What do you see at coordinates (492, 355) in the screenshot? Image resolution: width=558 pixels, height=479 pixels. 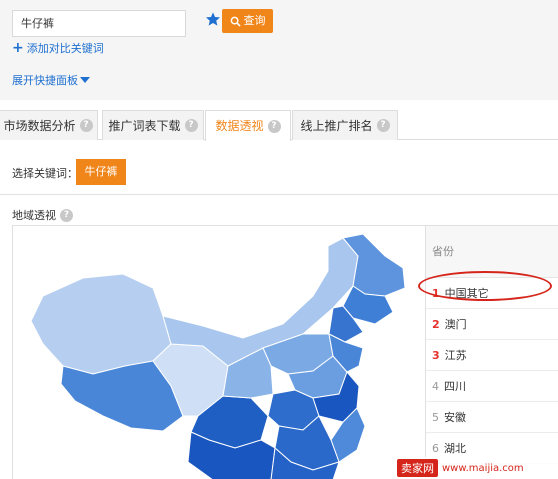 I see `table-row: 3 江苏` at bounding box center [492, 355].